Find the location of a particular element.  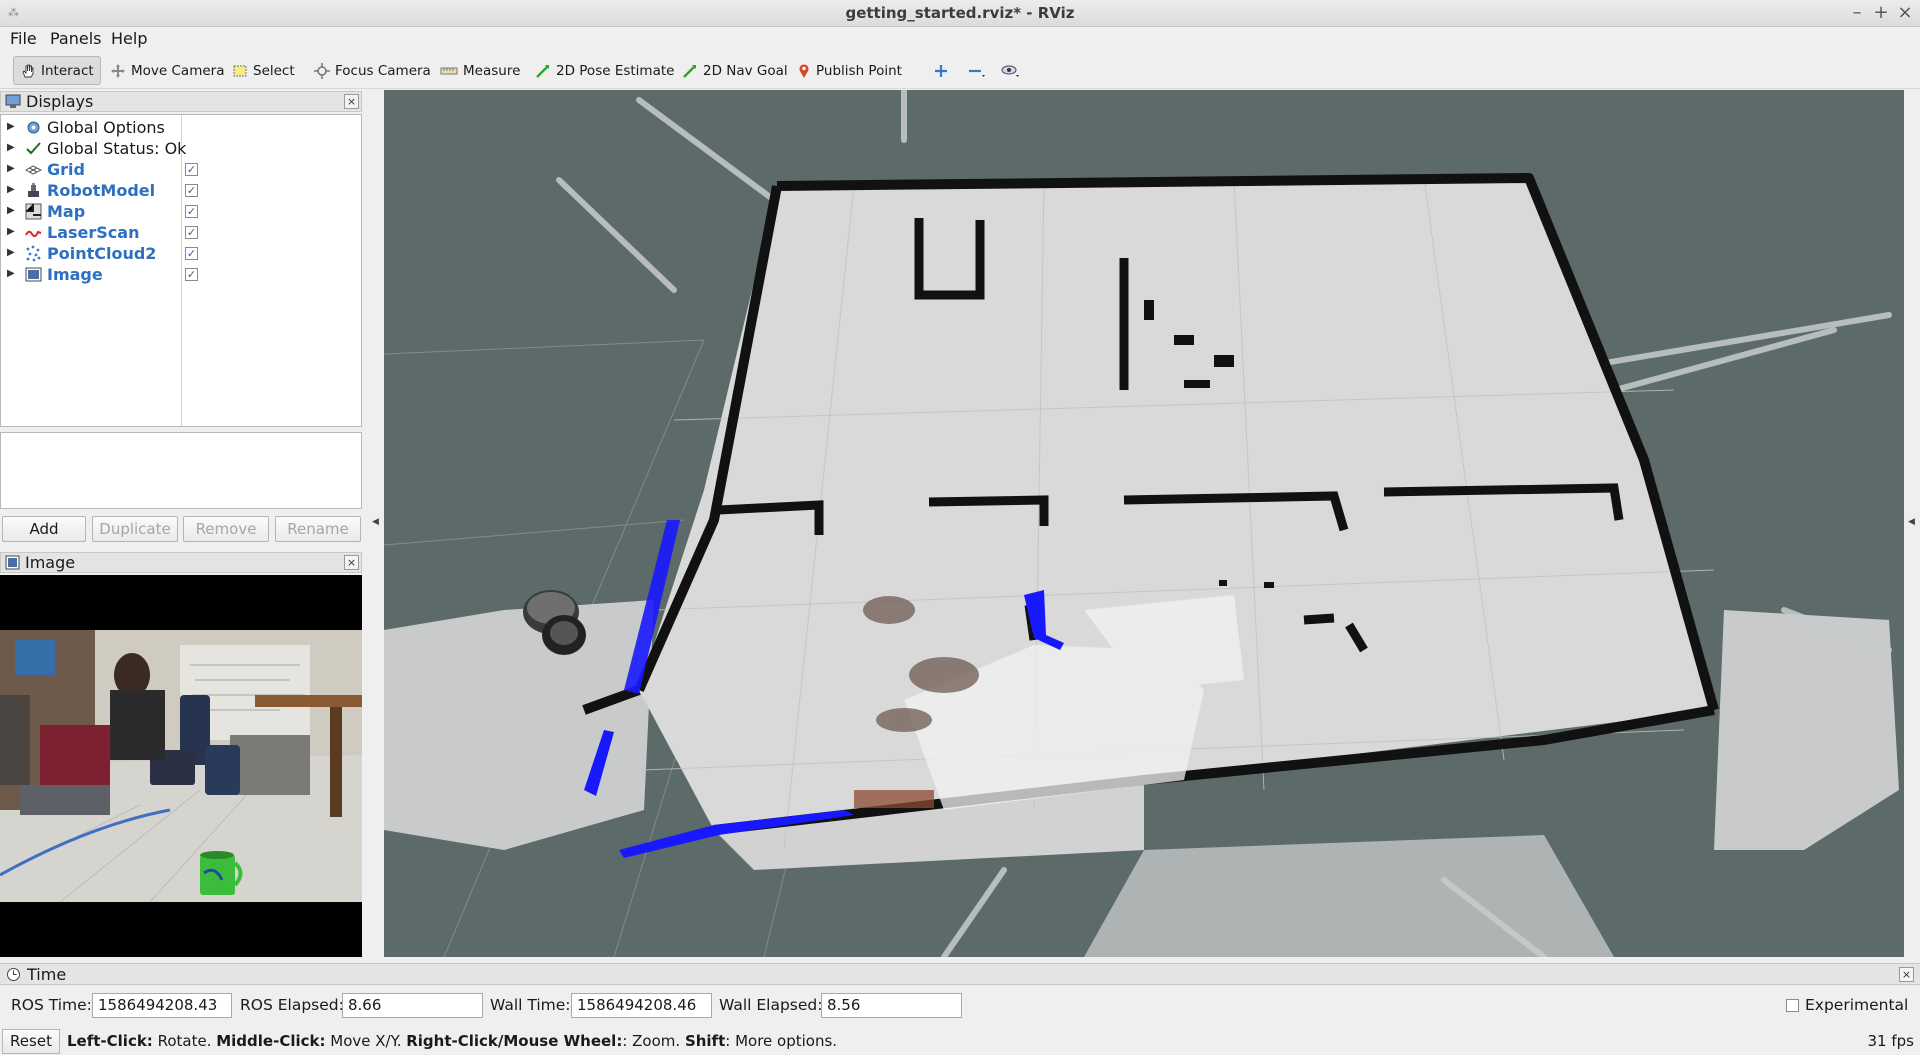

wall-elapsed-label: Wall Elapsed: is located at coordinates (771, 1005).